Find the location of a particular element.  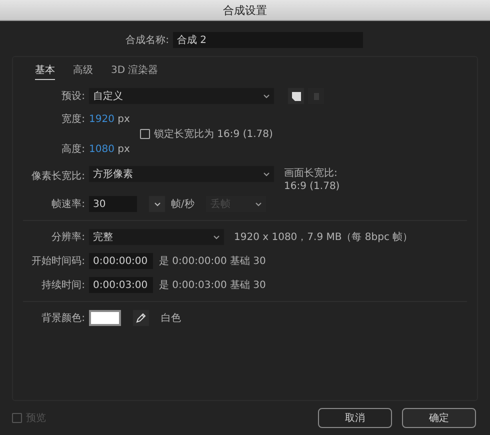

field-label: 高度: is located at coordinates (72, 149).